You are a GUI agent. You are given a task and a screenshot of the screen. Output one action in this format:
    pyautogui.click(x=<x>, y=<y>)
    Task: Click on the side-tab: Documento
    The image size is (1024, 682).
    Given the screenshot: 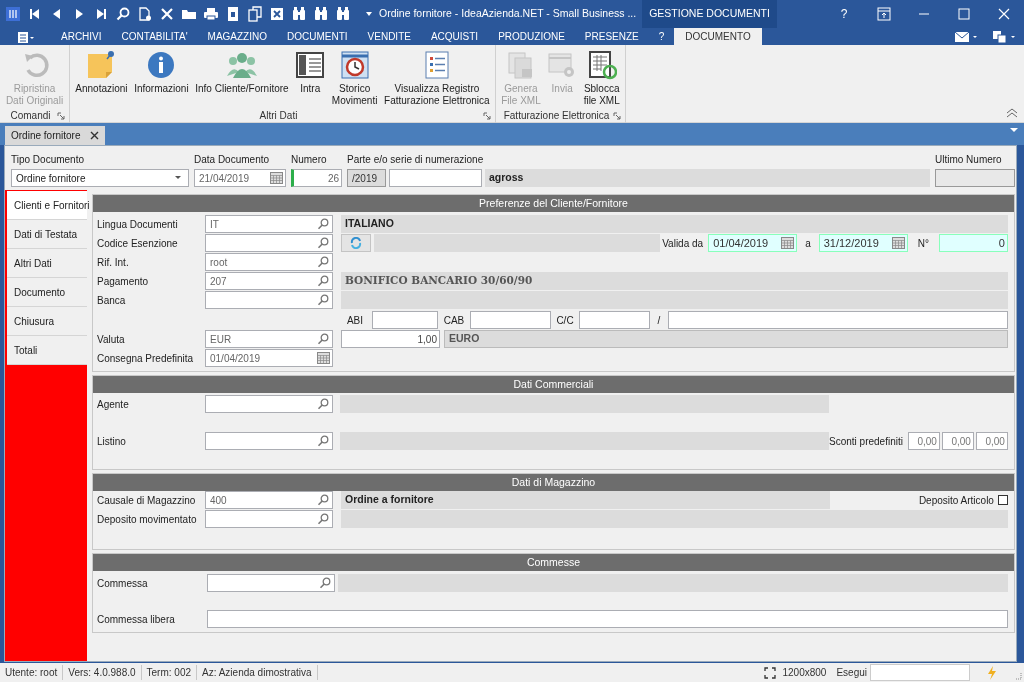 What is the action you would take?
    pyautogui.click(x=47, y=292)
    